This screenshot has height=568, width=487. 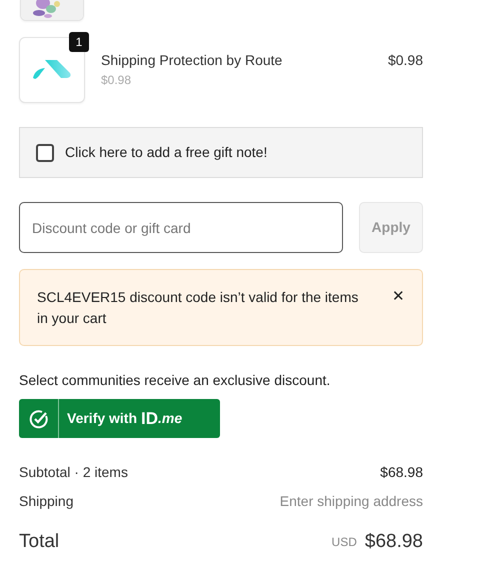 What do you see at coordinates (46, 501) in the screenshot?
I see `summary-label: Shipping` at bounding box center [46, 501].